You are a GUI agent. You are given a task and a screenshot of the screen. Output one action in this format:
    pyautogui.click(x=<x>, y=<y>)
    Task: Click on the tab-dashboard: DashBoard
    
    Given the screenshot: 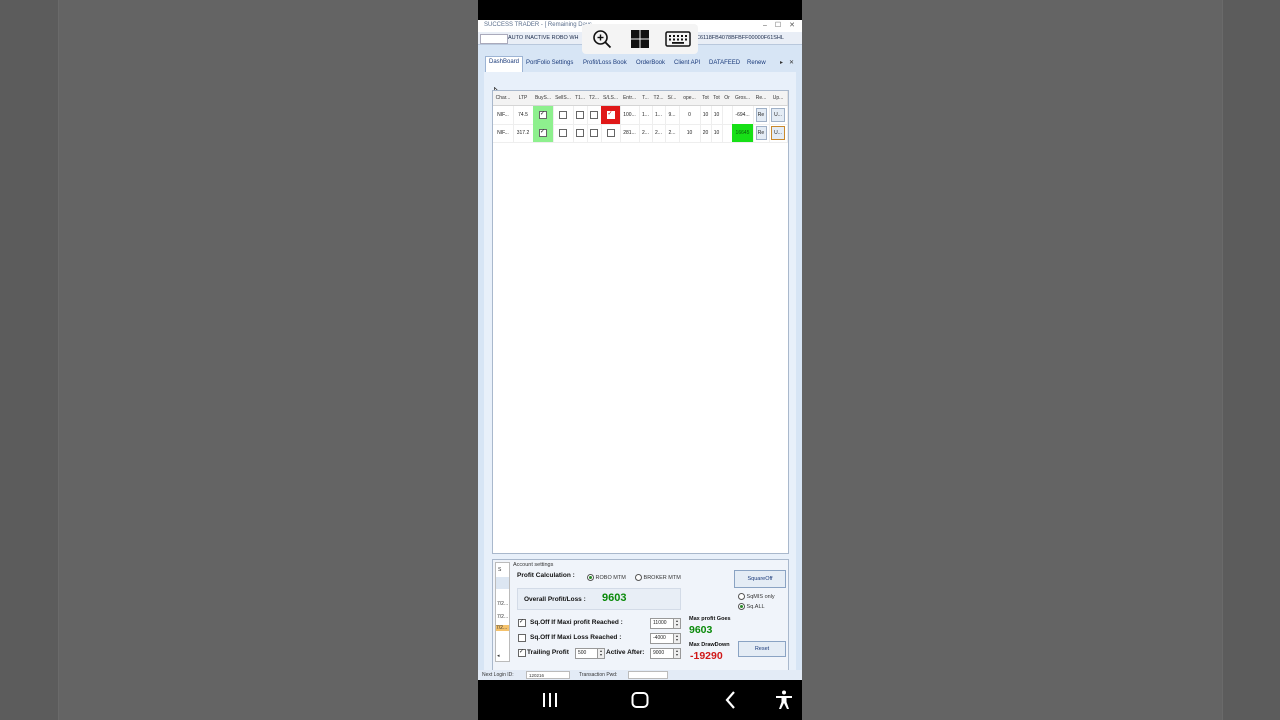 What is the action you would take?
    pyautogui.click(x=504, y=64)
    